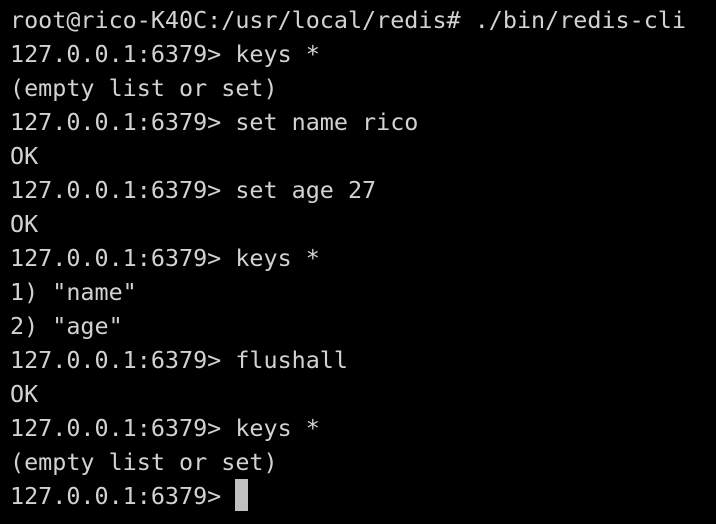 The image size is (716, 524). Describe the element at coordinates (73, 292) in the screenshot. I see `terminal-line: 1) "name"` at that location.